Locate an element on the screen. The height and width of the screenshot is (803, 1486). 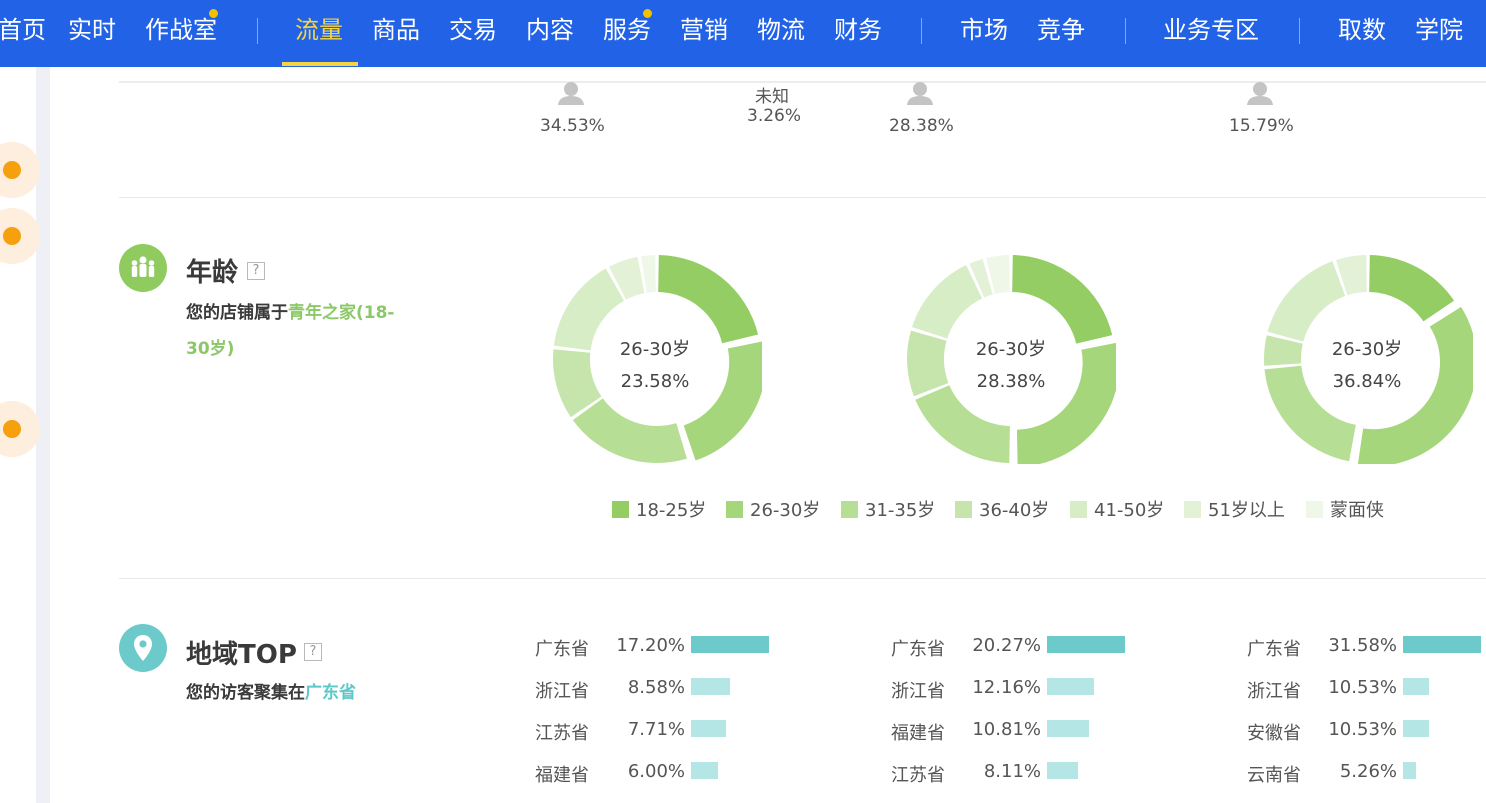
age-section-description: 您的店铺属于青年之家(18- 30岁) is located at coordinates (306, 331).